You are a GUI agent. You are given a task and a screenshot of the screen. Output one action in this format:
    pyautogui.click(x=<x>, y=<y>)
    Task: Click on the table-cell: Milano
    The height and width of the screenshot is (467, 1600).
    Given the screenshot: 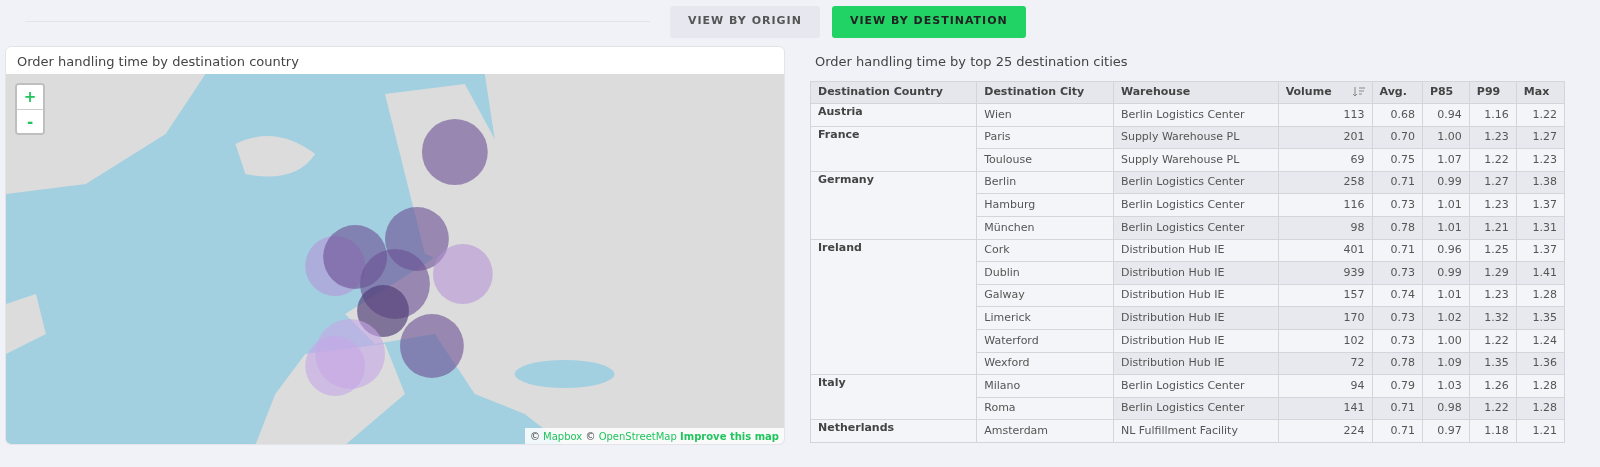 What is the action you would take?
    pyautogui.click(x=1045, y=386)
    